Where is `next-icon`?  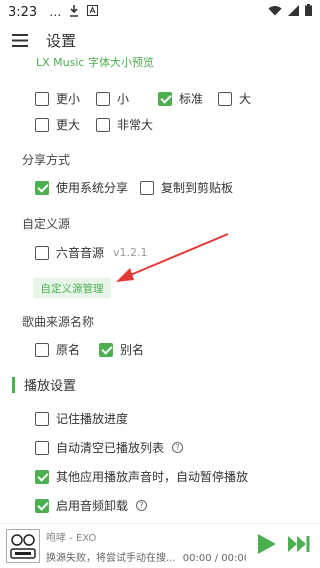
next-icon is located at coordinates (299, 546).